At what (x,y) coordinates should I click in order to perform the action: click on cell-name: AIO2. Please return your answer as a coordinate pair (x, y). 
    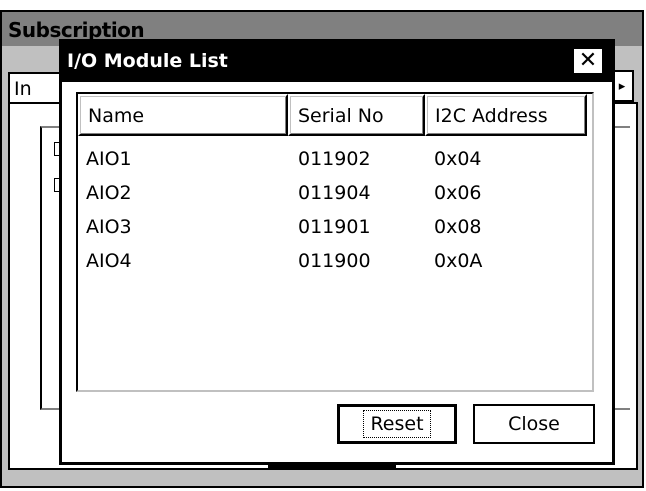
    Looking at the image, I should click on (109, 193).